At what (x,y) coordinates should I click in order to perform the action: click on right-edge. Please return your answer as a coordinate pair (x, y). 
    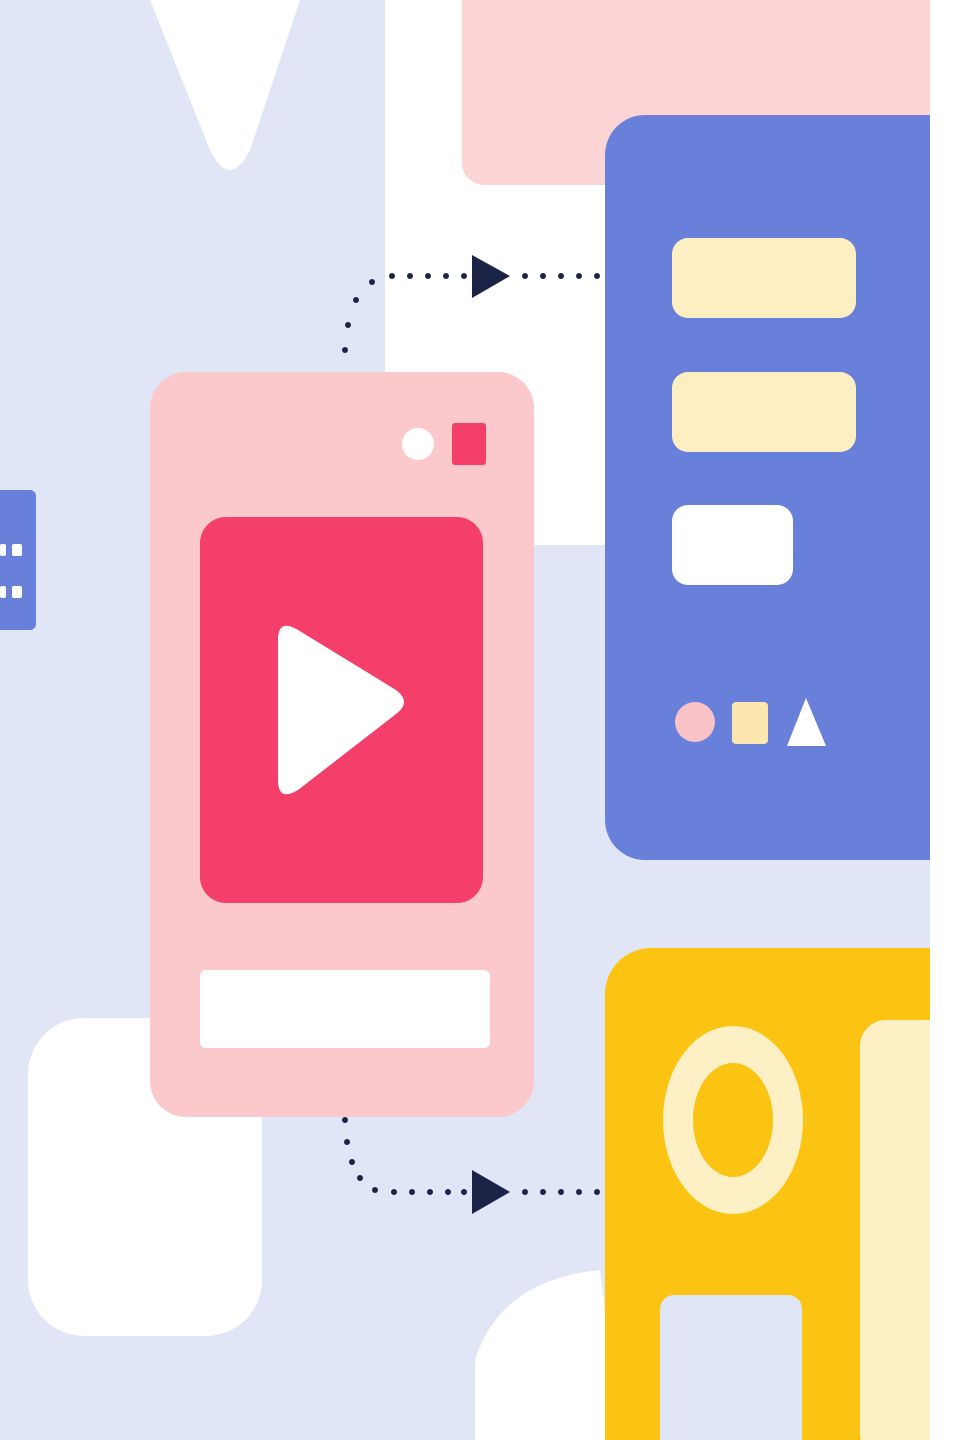
    Looking at the image, I should click on (945, 720).